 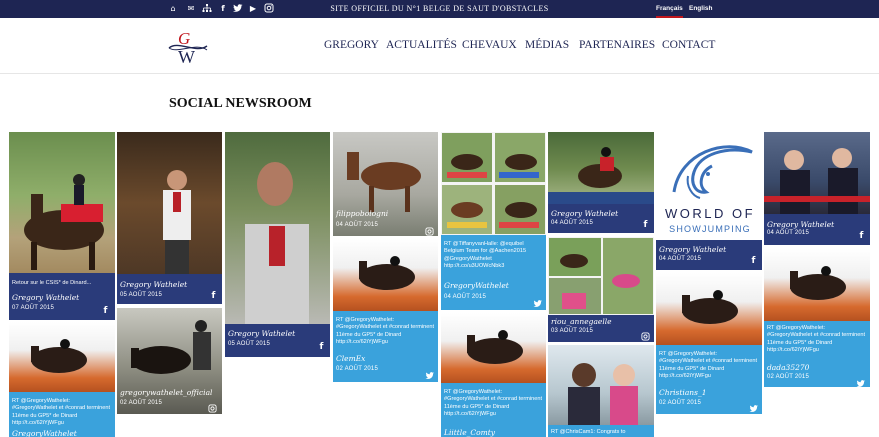 What do you see at coordinates (33, 308) in the screenshot?
I see `card-date: 07 AOÛT 2015` at bounding box center [33, 308].